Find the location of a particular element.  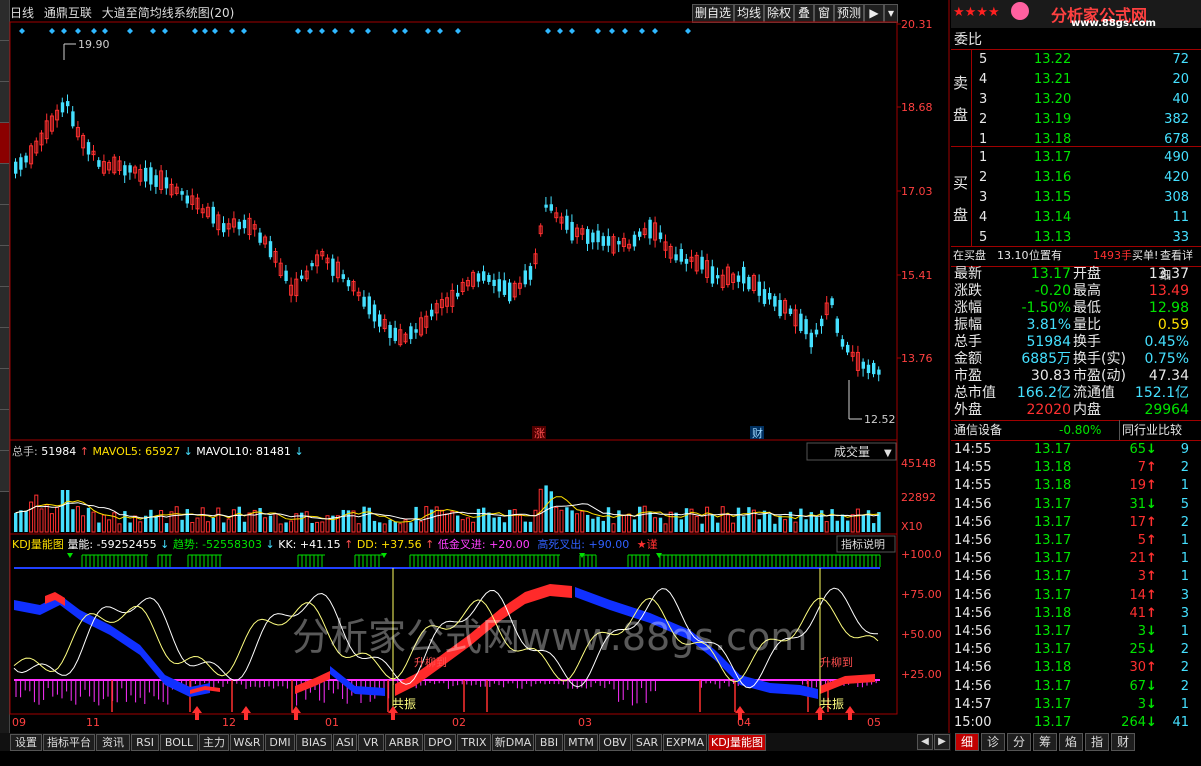

tab-scroll-right-icon: ▶ is located at coordinates (942, 742).